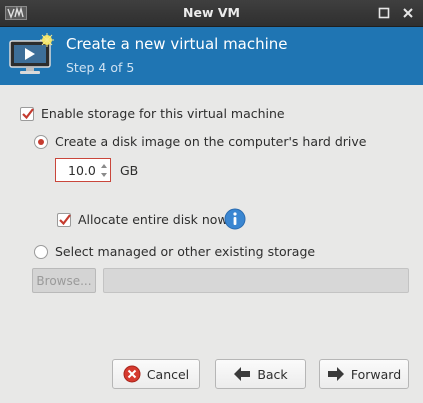 Image resolution: width=423 pixels, height=403 pixels. Describe the element at coordinates (168, 374) in the screenshot. I see `cancel-label: Cancel` at that location.